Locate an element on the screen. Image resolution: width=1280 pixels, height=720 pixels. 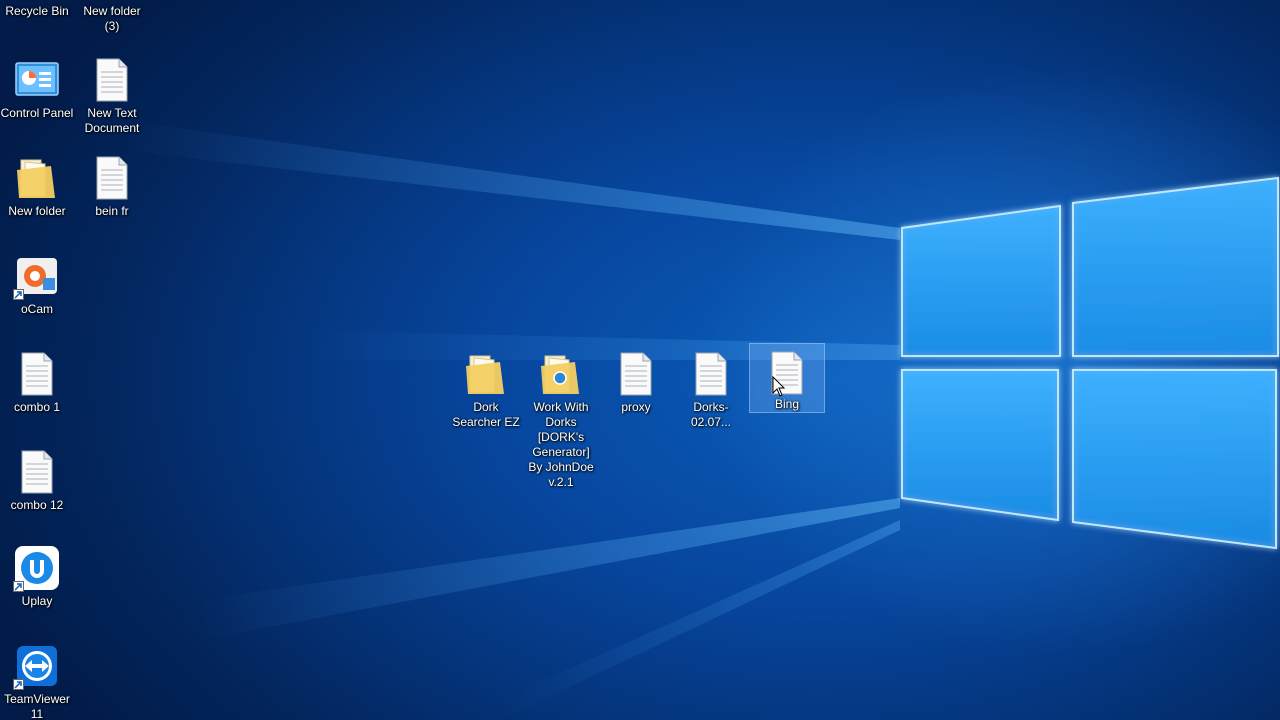
desktop-icon-label: Dork Searcher EZ is located at coordinates (486, 414).